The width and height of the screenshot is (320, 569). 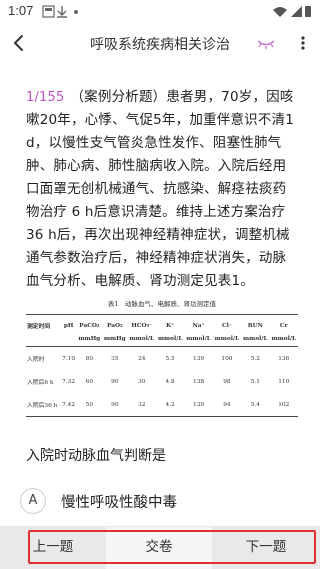 What do you see at coordinates (283, 323) in the screenshot?
I see `table-header: Cr` at bounding box center [283, 323].